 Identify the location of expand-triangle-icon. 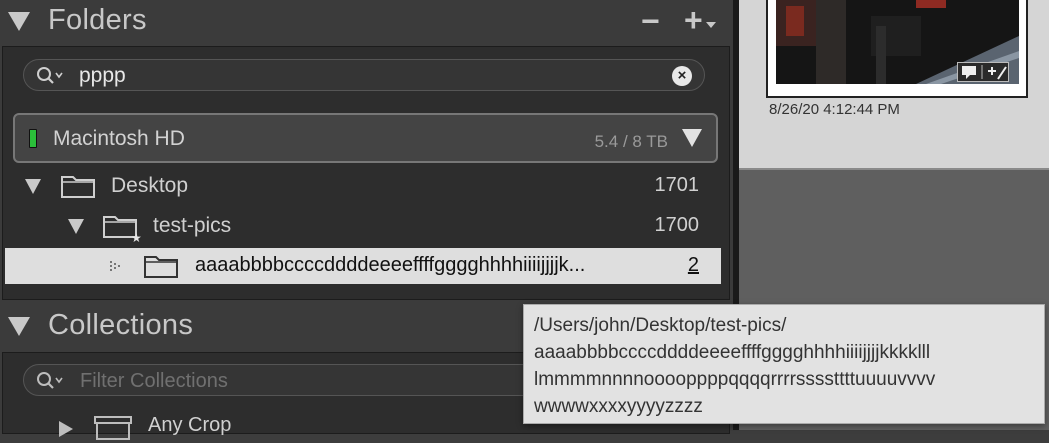
(66, 429).